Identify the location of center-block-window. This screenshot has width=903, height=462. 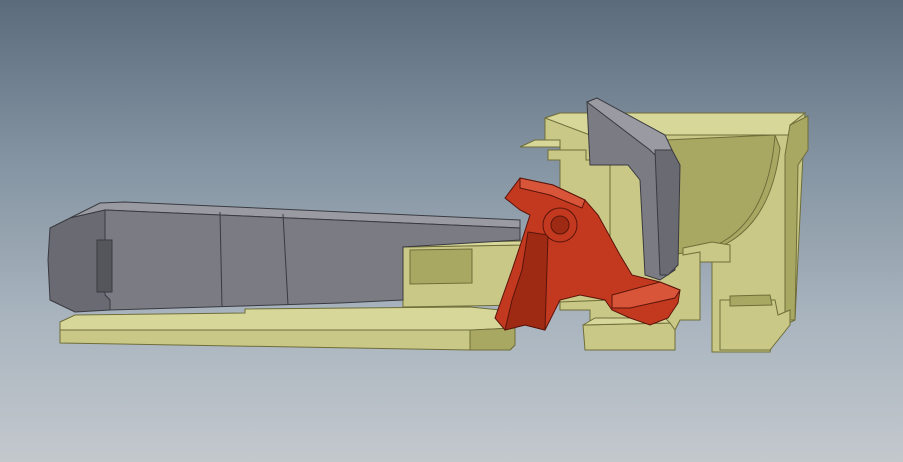
(441, 266).